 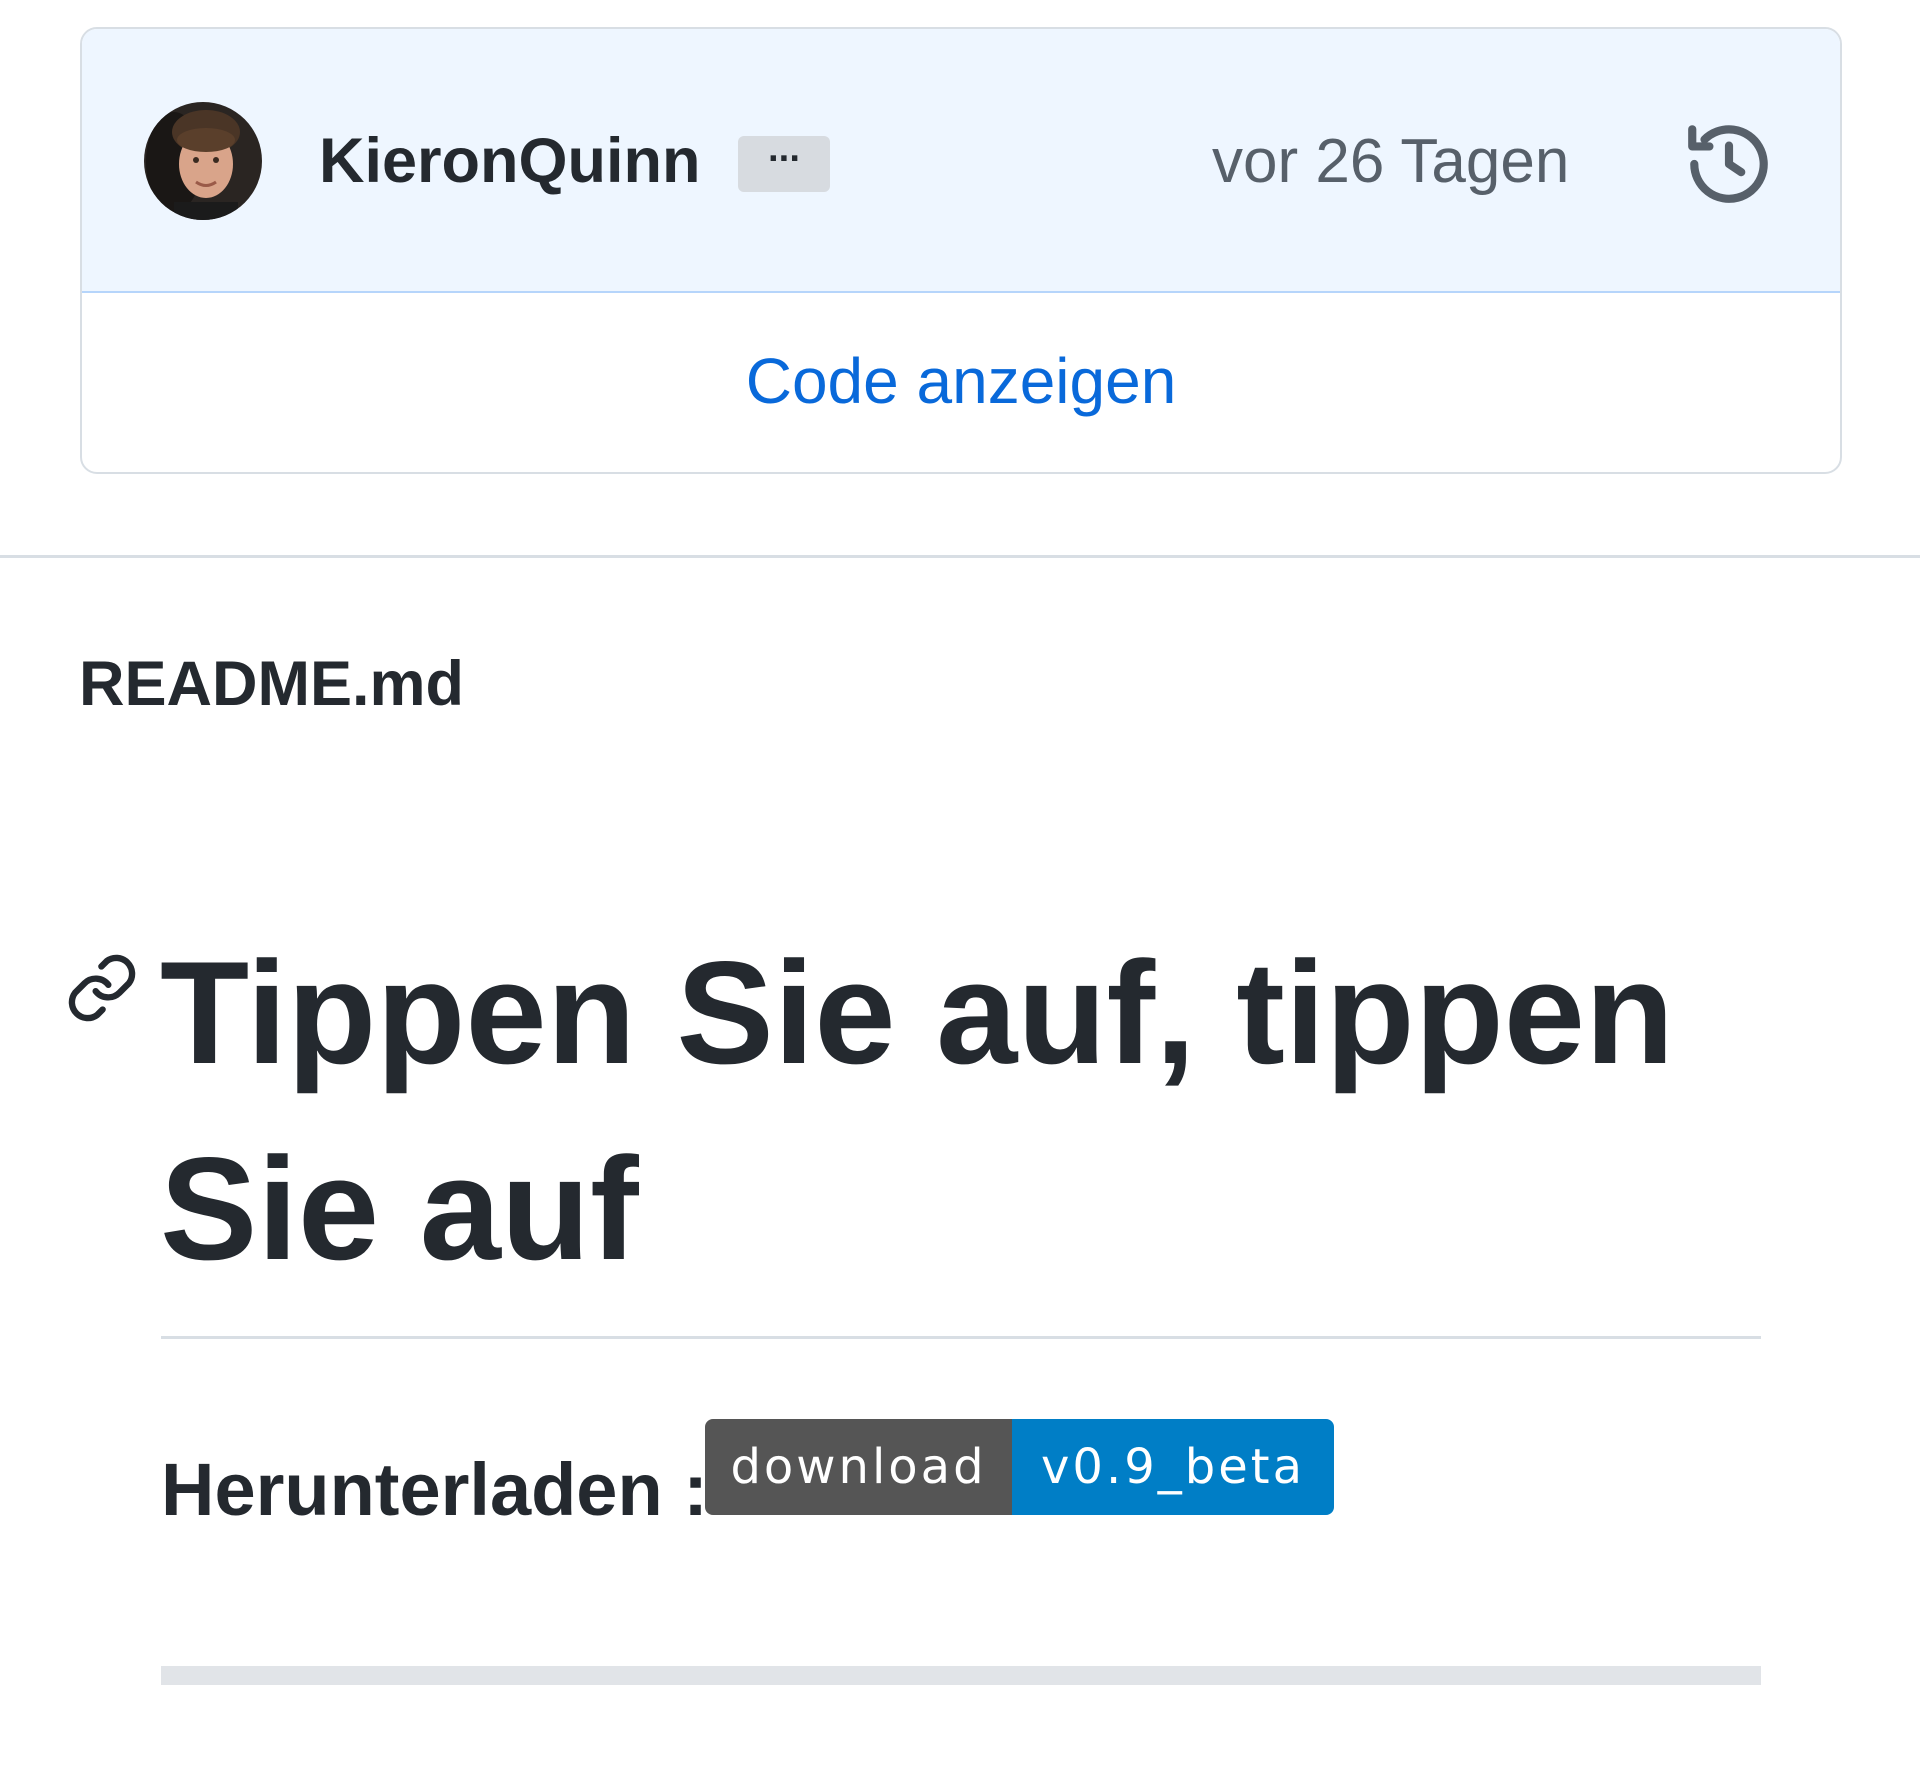 I want to click on link-icon, so click(x=102, y=988).